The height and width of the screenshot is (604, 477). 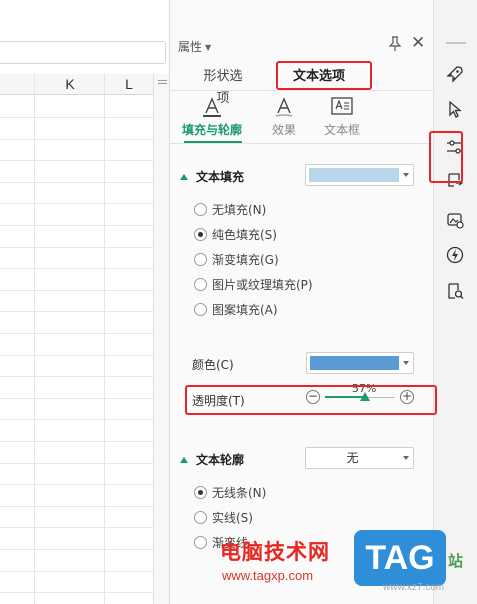 What do you see at coordinates (245, 310) in the screenshot?
I see `radio-label: 图案填充(A)` at bounding box center [245, 310].